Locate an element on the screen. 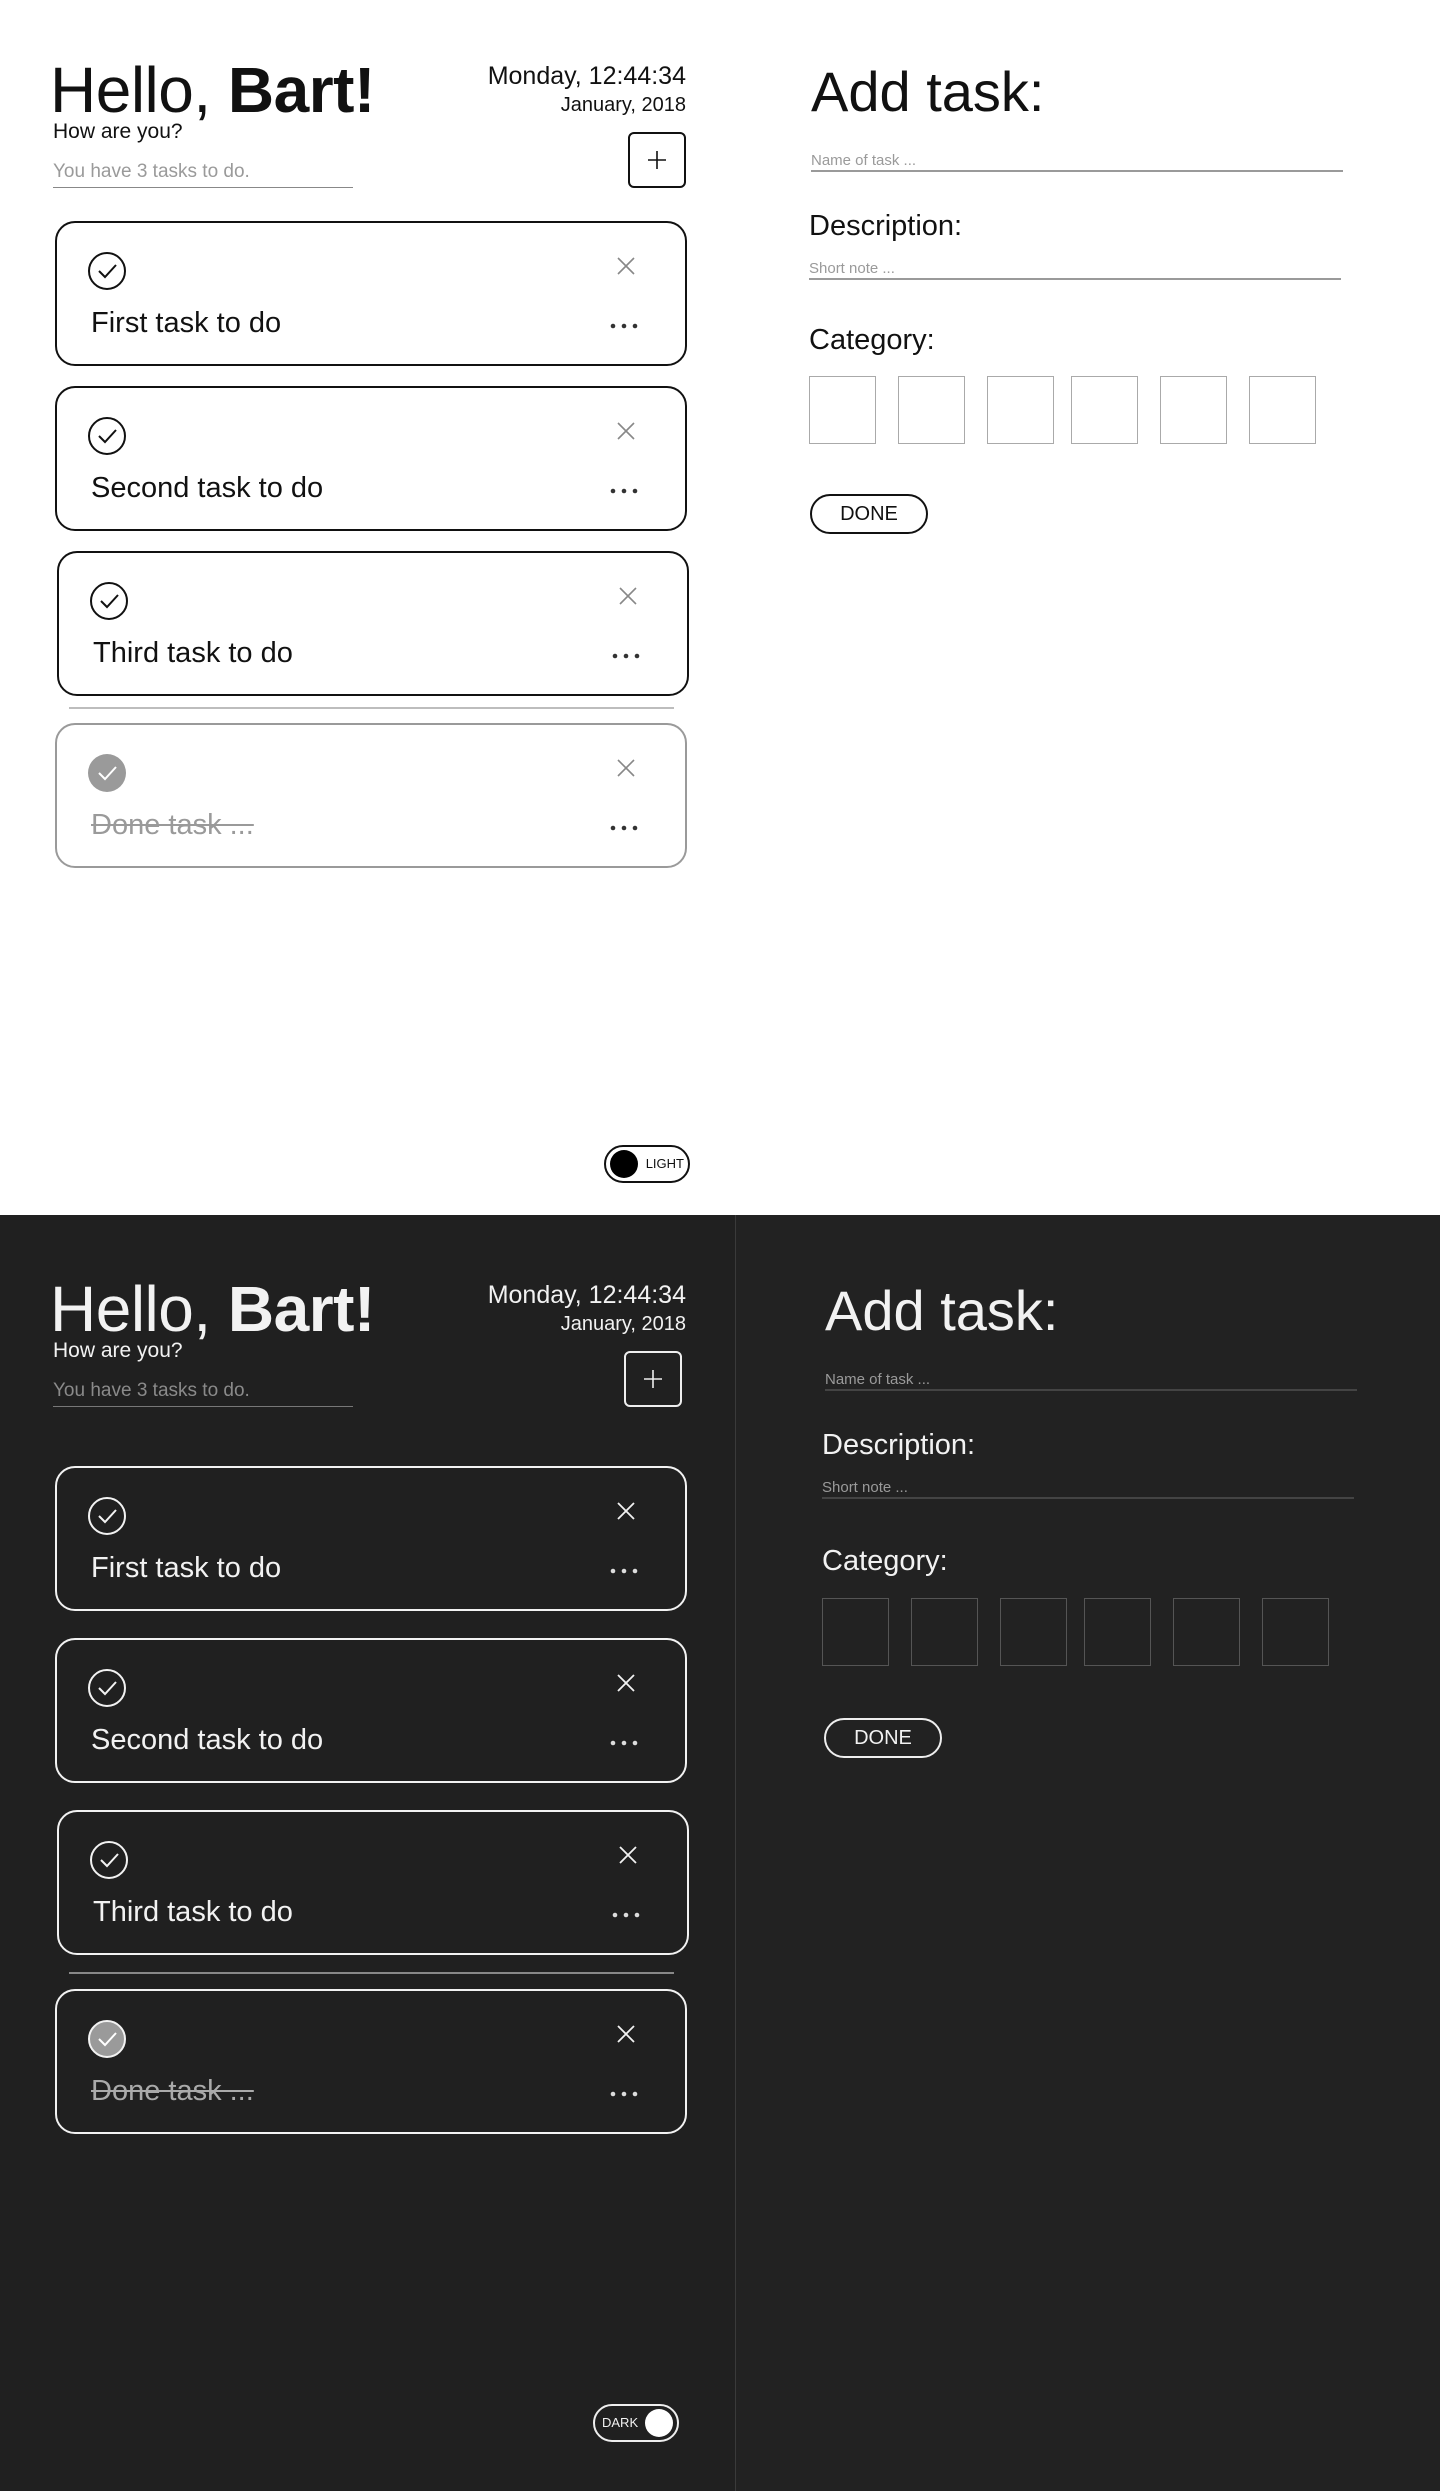 This screenshot has width=1440, height=2491. theme-toggle: LIGHT is located at coordinates (647, 1164).